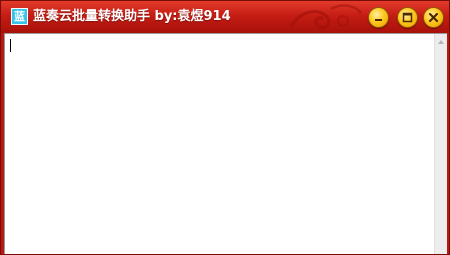  What do you see at coordinates (441, 42) in the screenshot?
I see `scroll-up-arrow-icon` at bounding box center [441, 42].